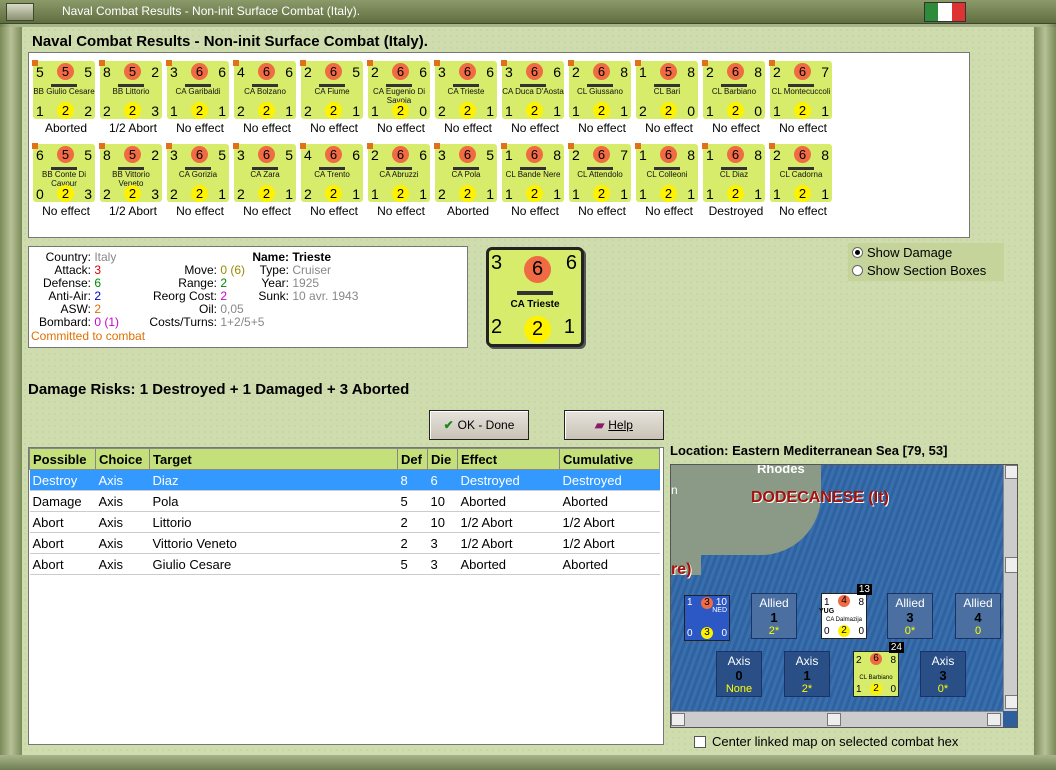 This screenshot has width=1056, height=770. Describe the element at coordinates (800, 180) in the screenshot. I see `unit-counter: 2 6 8 CL Cadorna 1 2 1 No effect` at that location.